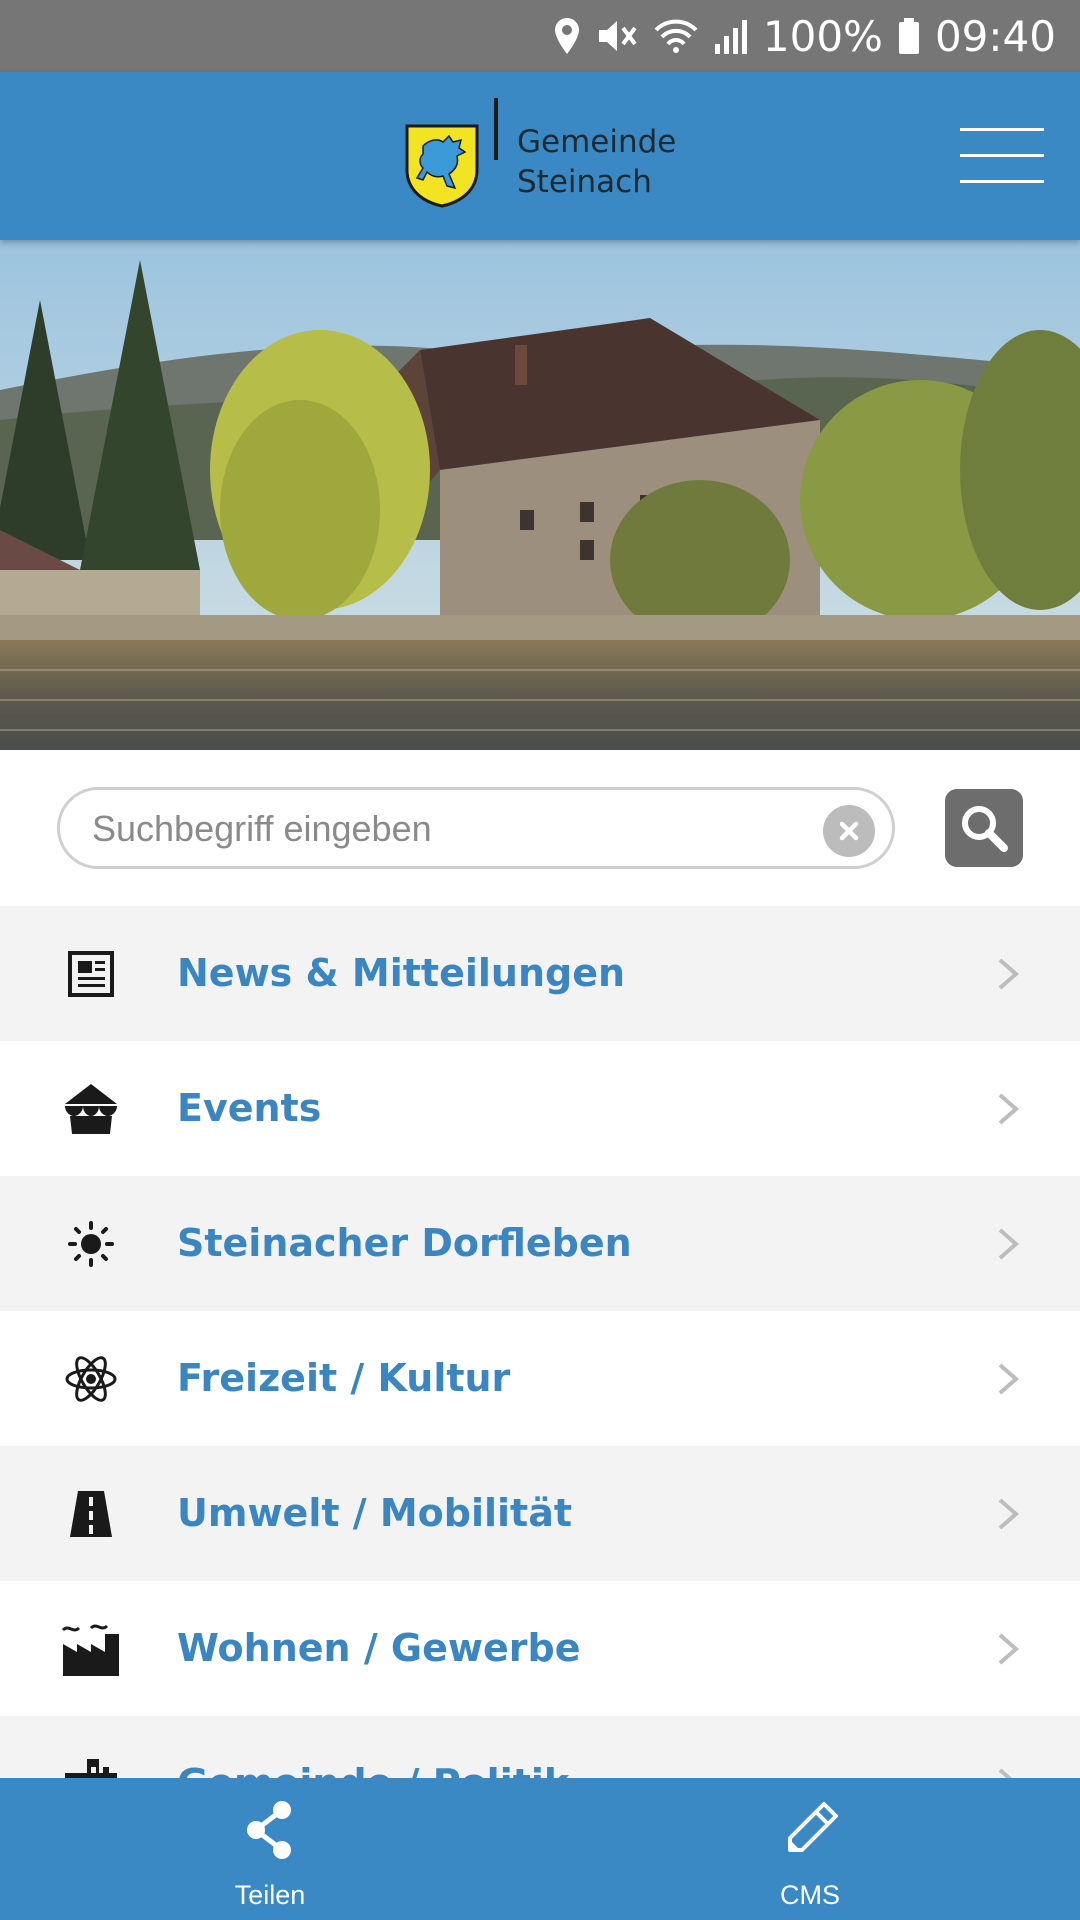  I want to click on logo-divider, so click(496, 129).